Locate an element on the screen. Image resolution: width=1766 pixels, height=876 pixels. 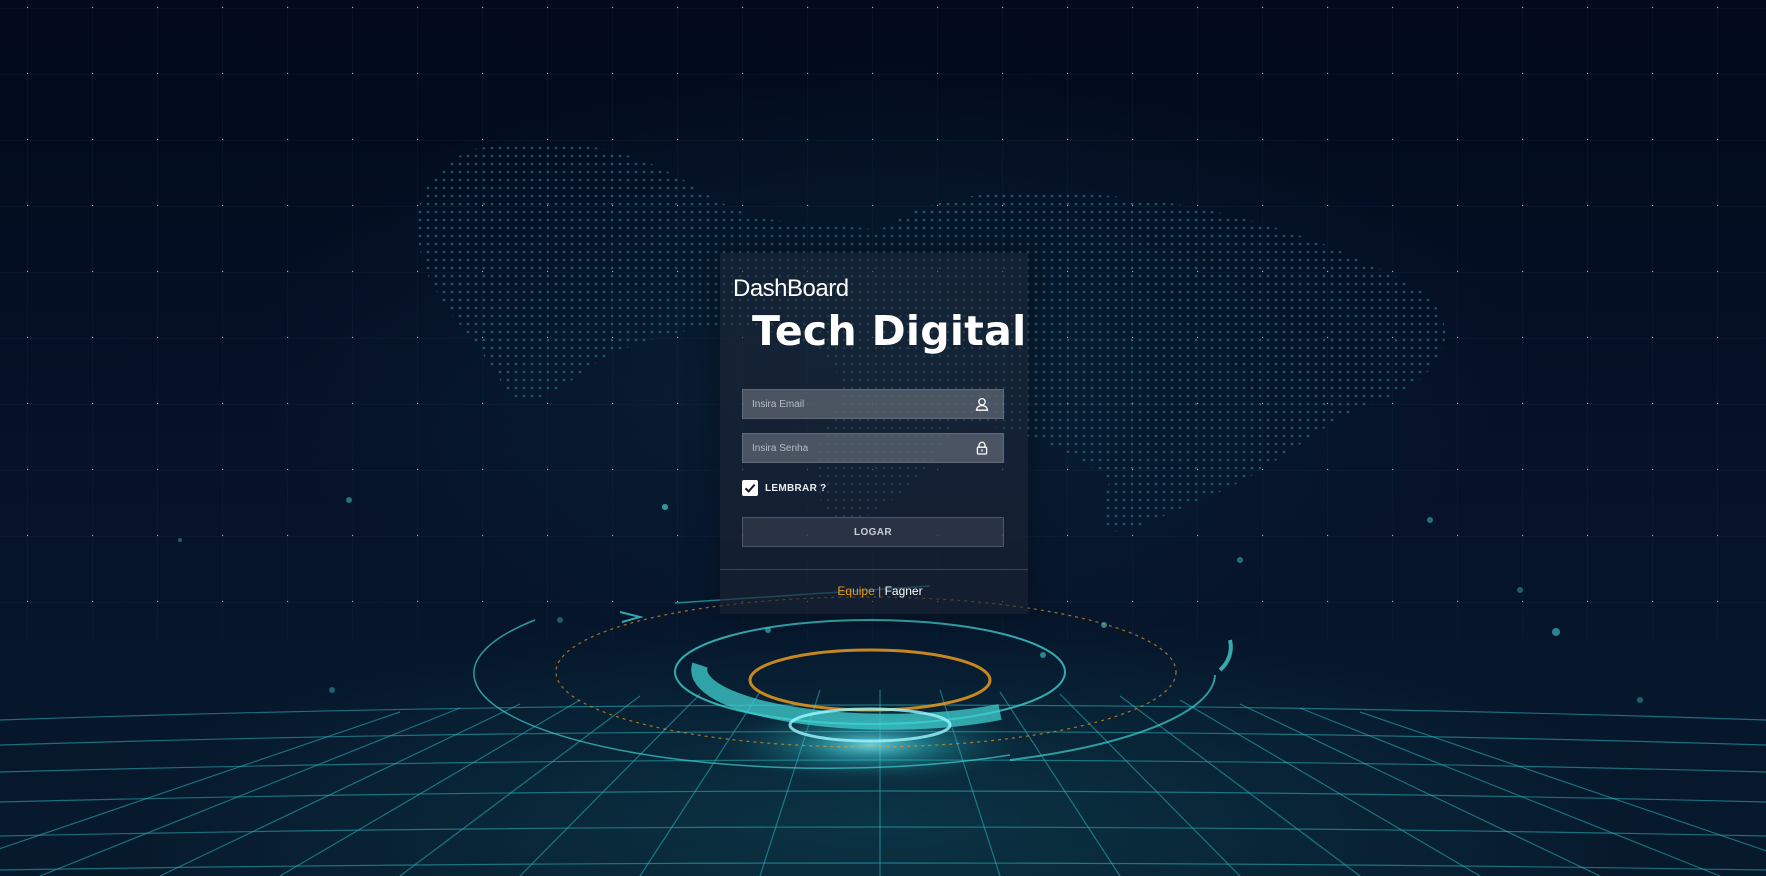
remember-checkbox is located at coordinates (750, 488).